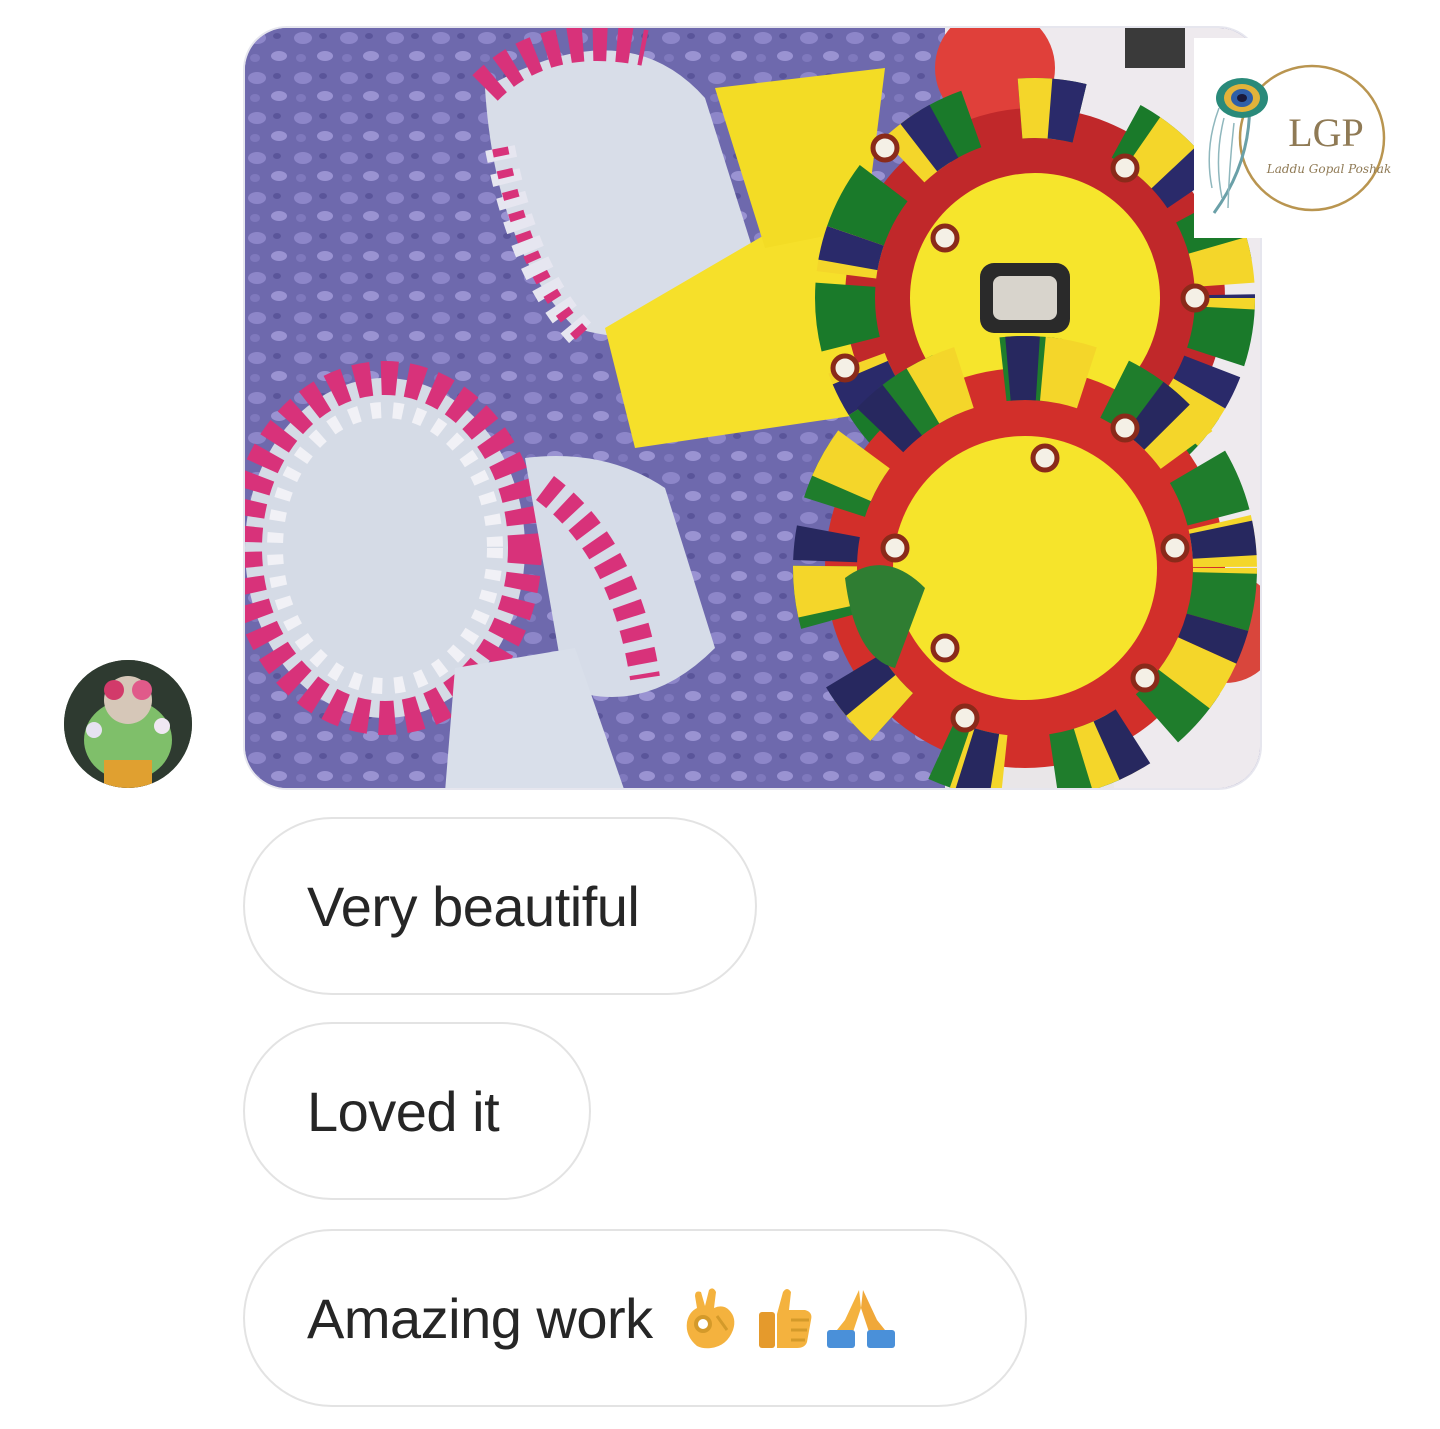 The image size is (1440, 1429). I want to click on message-text: Loved it, so click(403, 1111).